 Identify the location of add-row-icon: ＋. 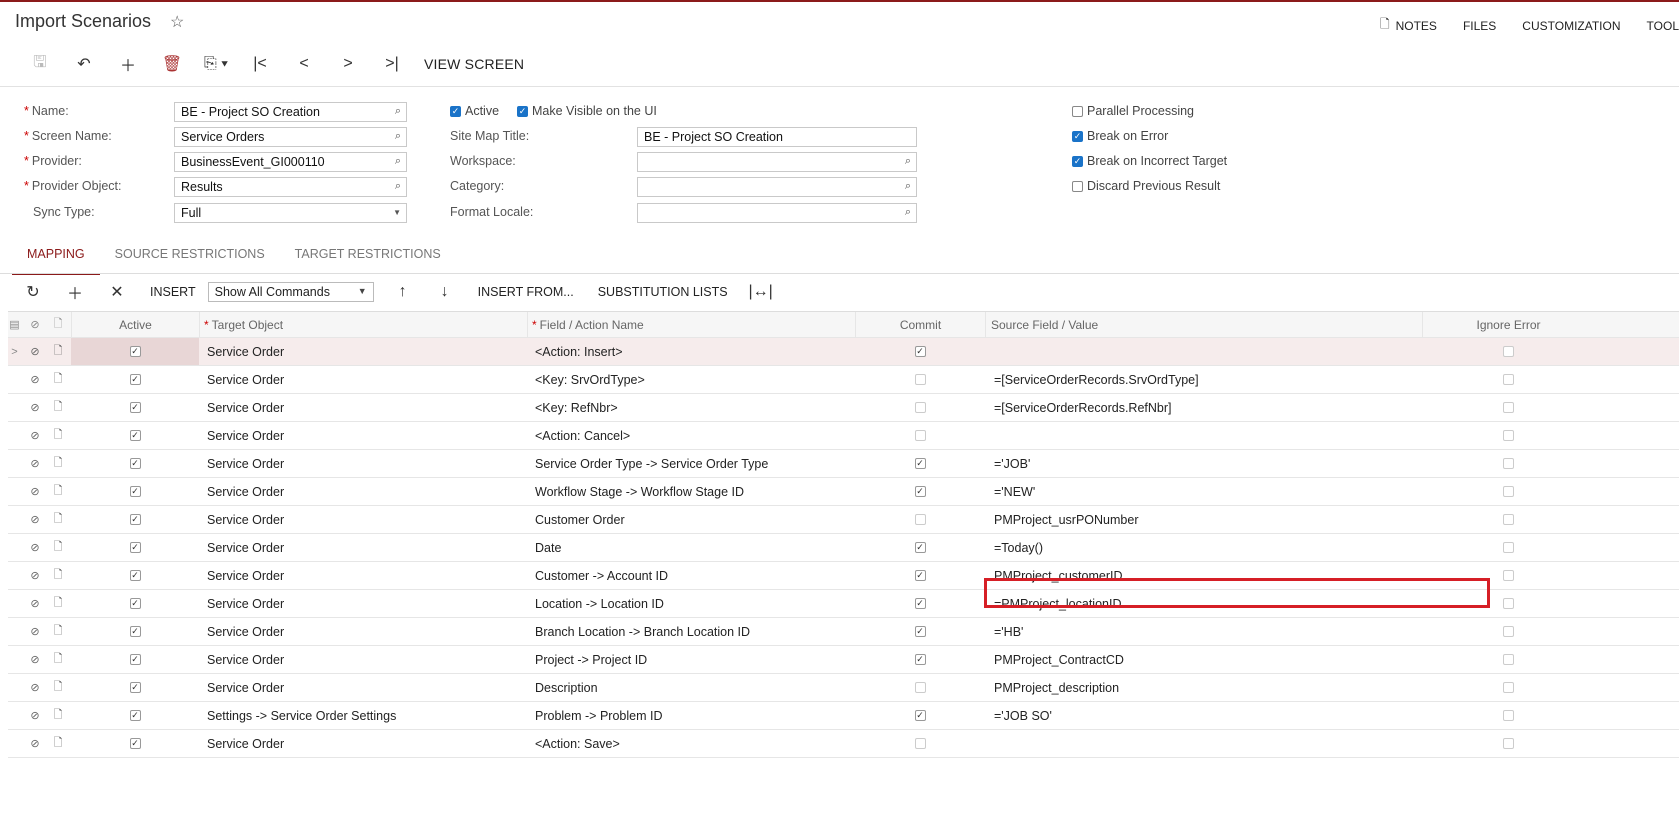
(75, 292).